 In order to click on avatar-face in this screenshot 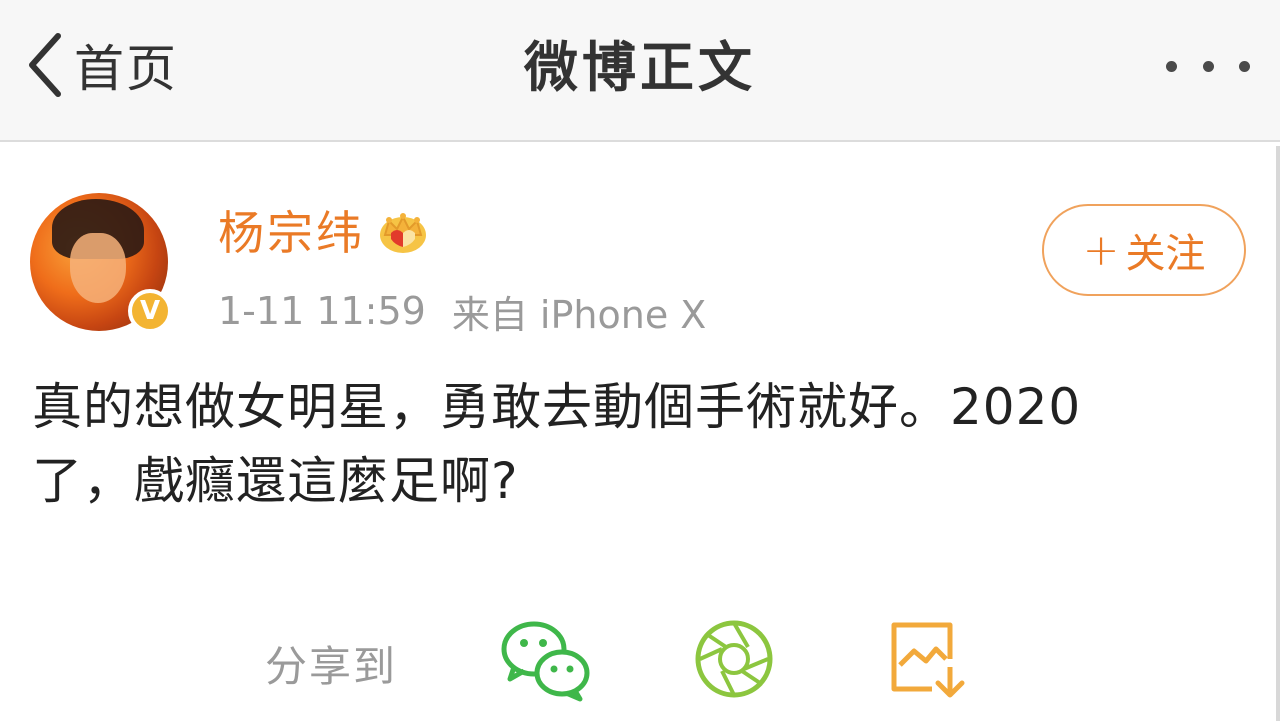, I will do `click(98, 268)`.